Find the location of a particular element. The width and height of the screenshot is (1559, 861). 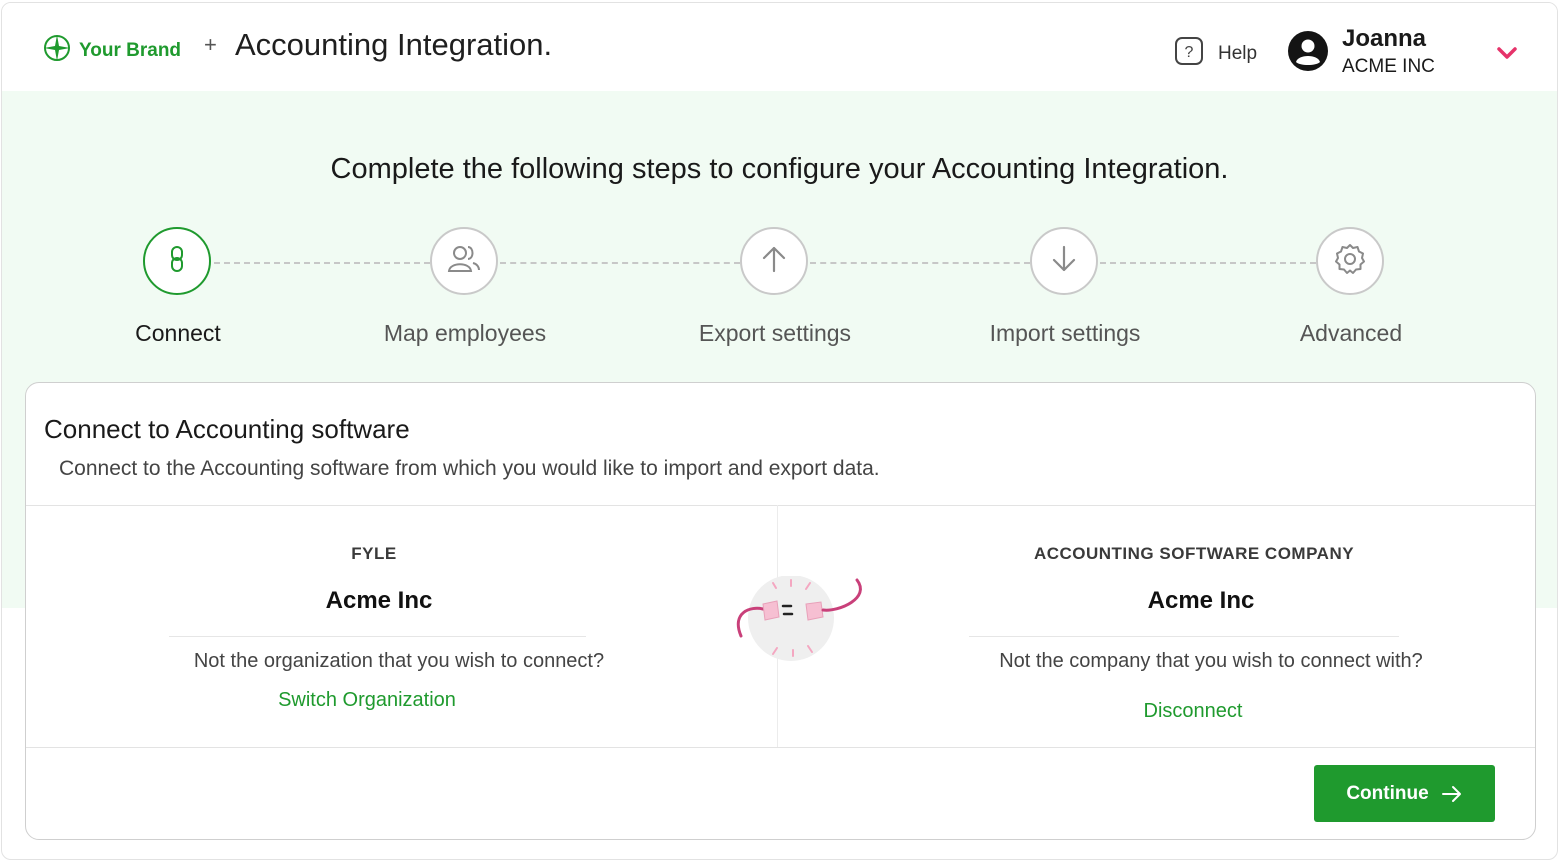

users-icon is located at coordinates (464, 261).